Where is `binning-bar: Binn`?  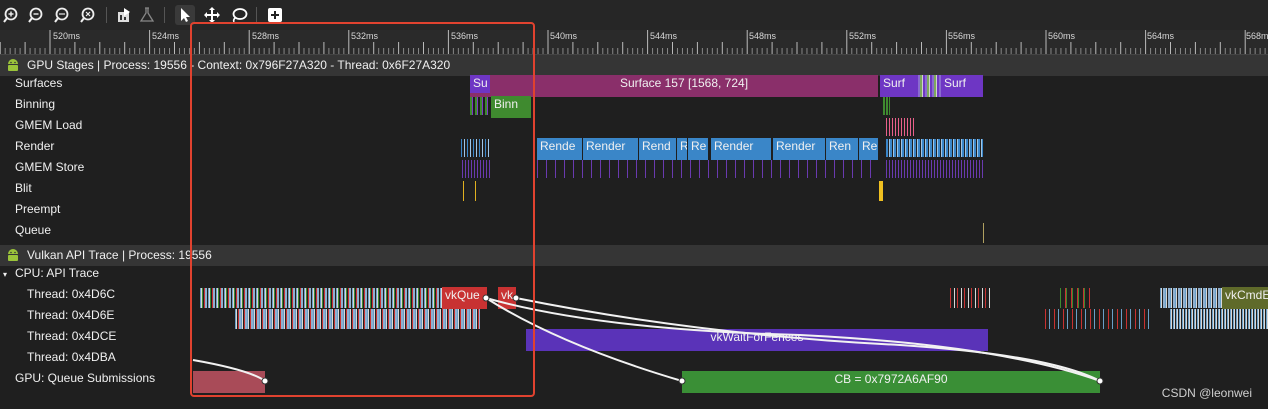
binning-bar: Binn is located at coordinates (511, 107).